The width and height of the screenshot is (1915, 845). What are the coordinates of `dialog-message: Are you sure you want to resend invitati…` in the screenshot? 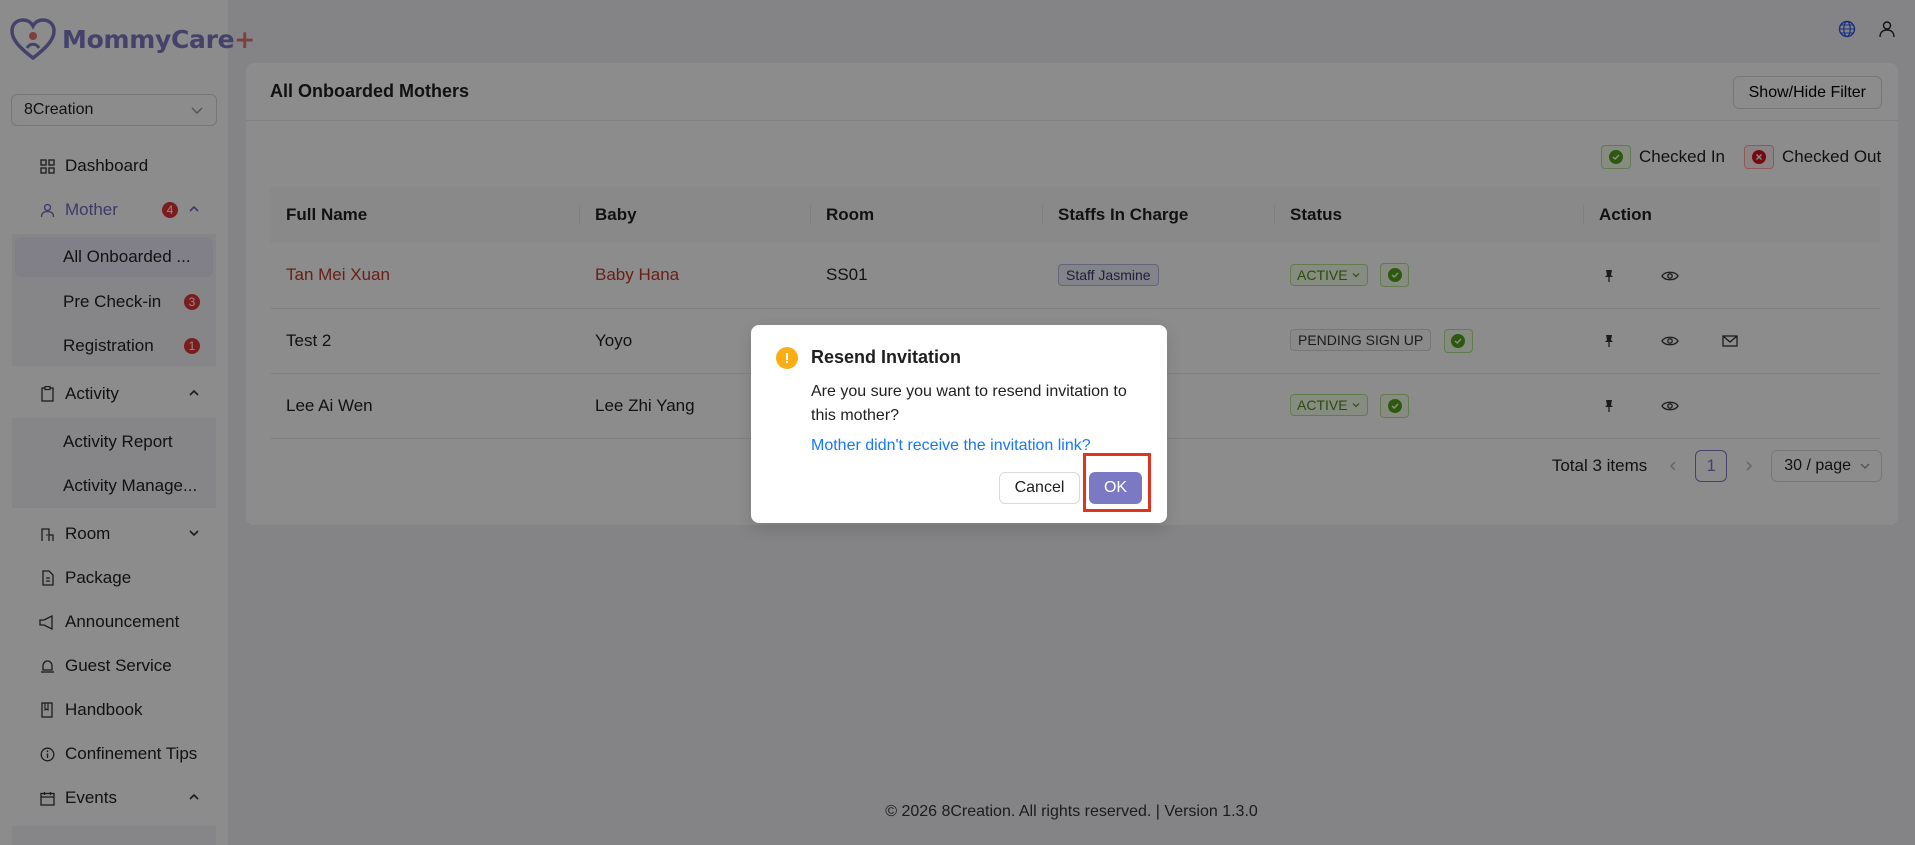 It's located at (969, 403).